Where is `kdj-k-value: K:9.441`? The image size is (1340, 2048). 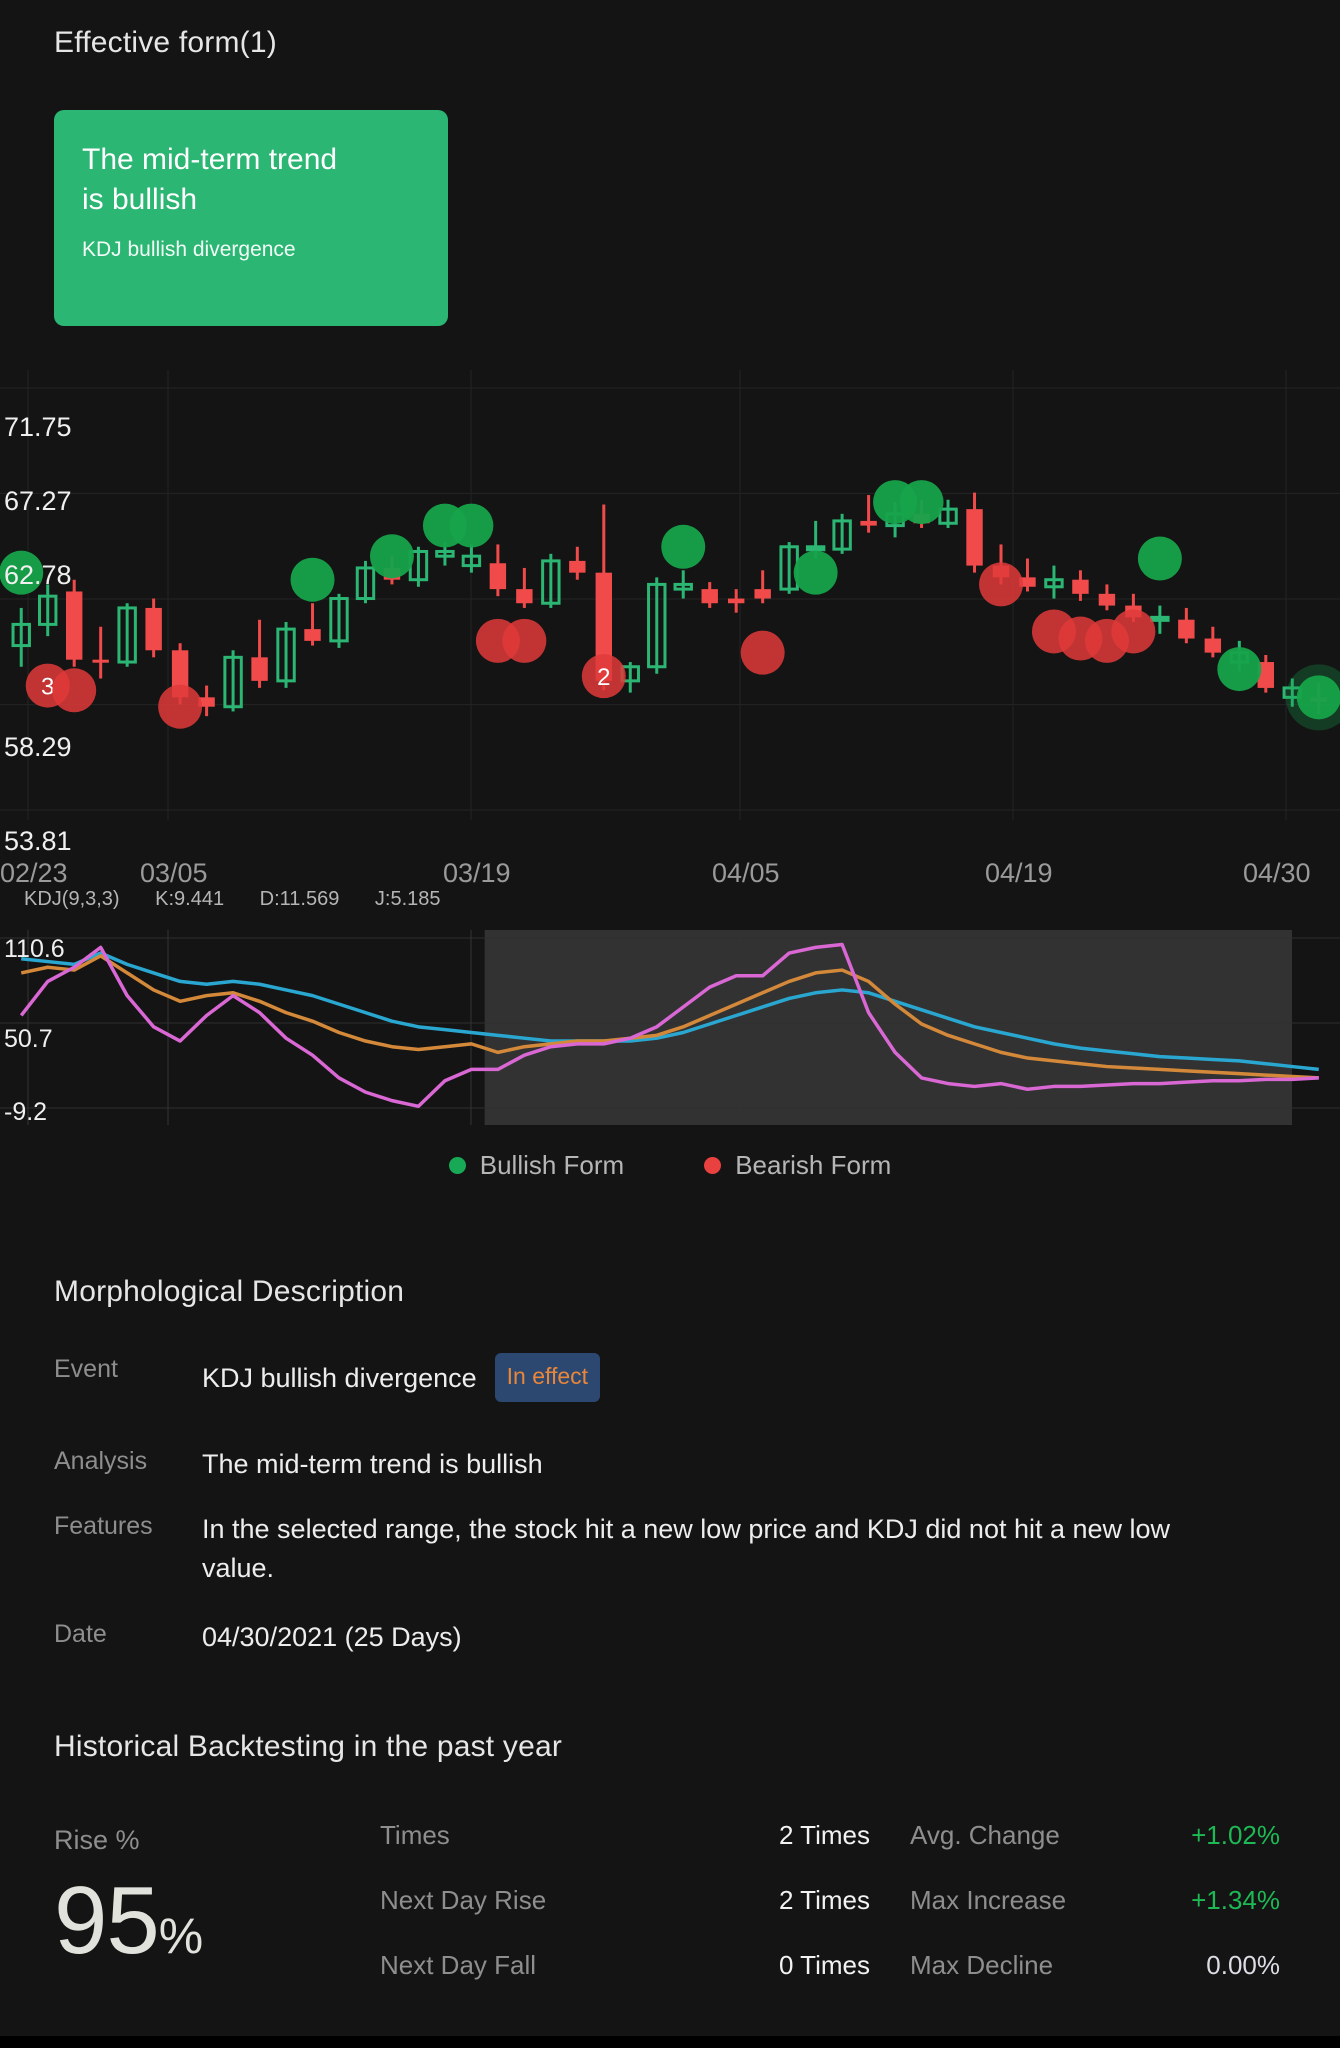 kdj-k-value: K:9.441 is located at coordinates (190, 899).